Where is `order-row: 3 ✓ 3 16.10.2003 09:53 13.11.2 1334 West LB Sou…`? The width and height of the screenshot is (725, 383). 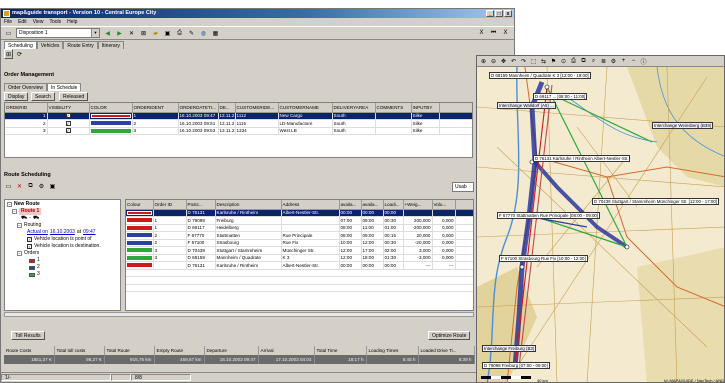 order-row: 3 ✓ 3 16.10.2003 09:53 13.11.2 1334 West LB Sou… is located at coordinates (238, 131).